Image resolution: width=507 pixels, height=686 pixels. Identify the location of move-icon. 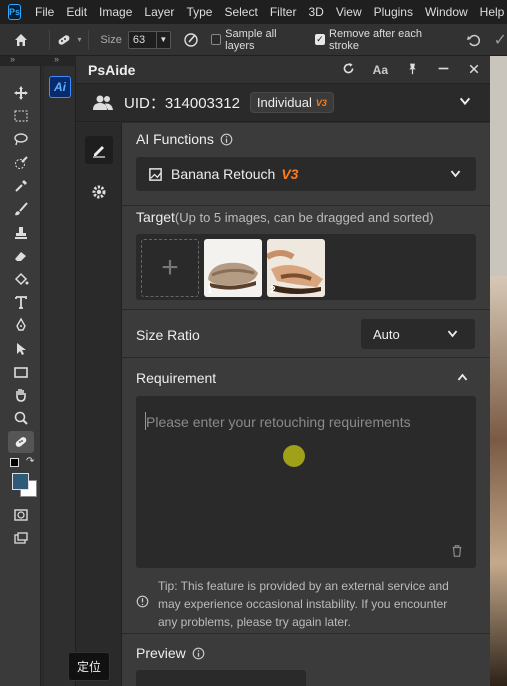
(21, 93).